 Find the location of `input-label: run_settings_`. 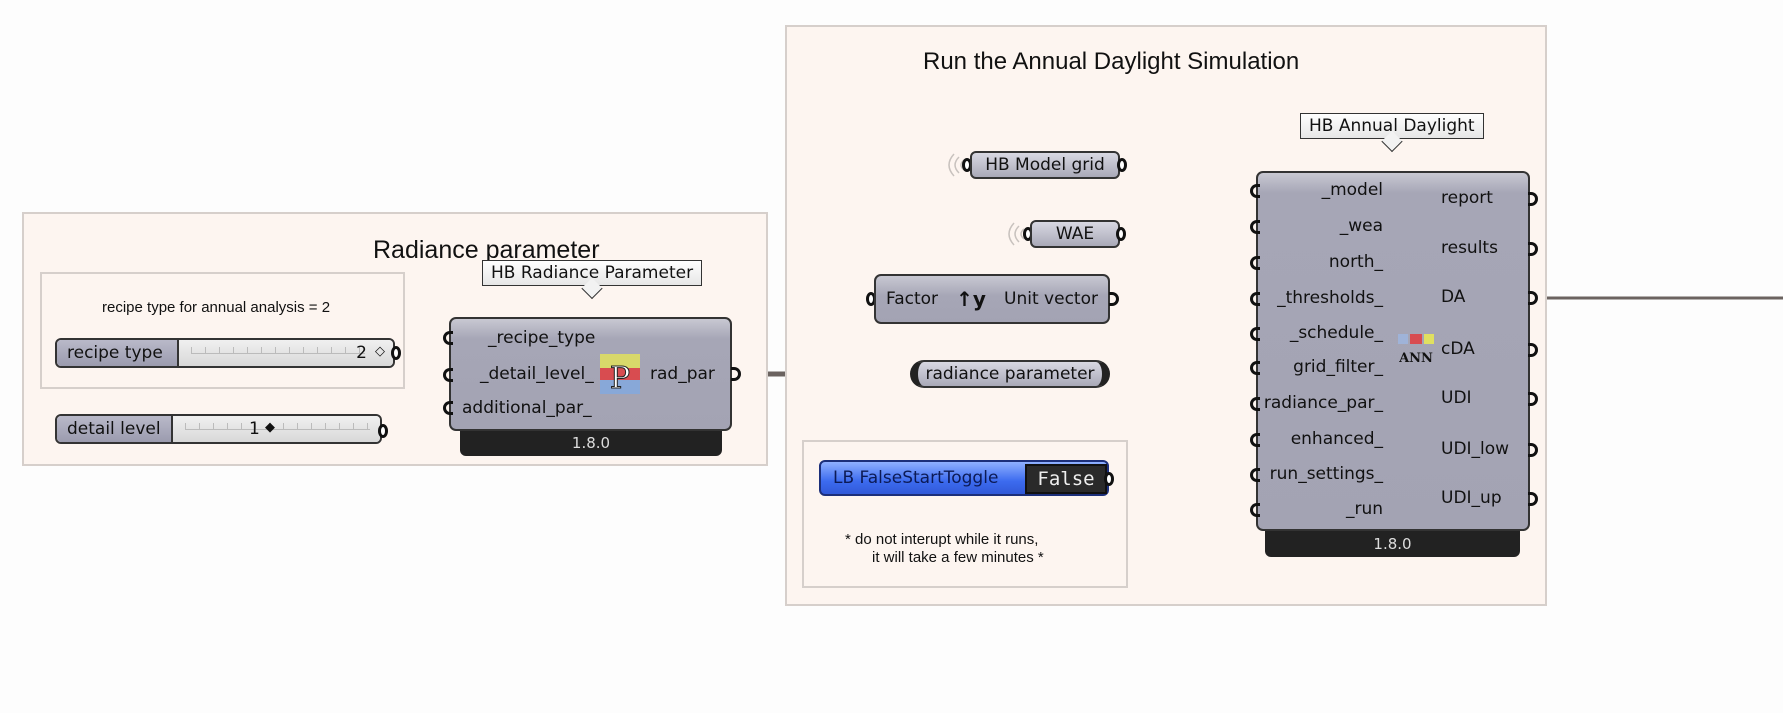

input-label: run_settings_ is located at coordinates (1326, 474).